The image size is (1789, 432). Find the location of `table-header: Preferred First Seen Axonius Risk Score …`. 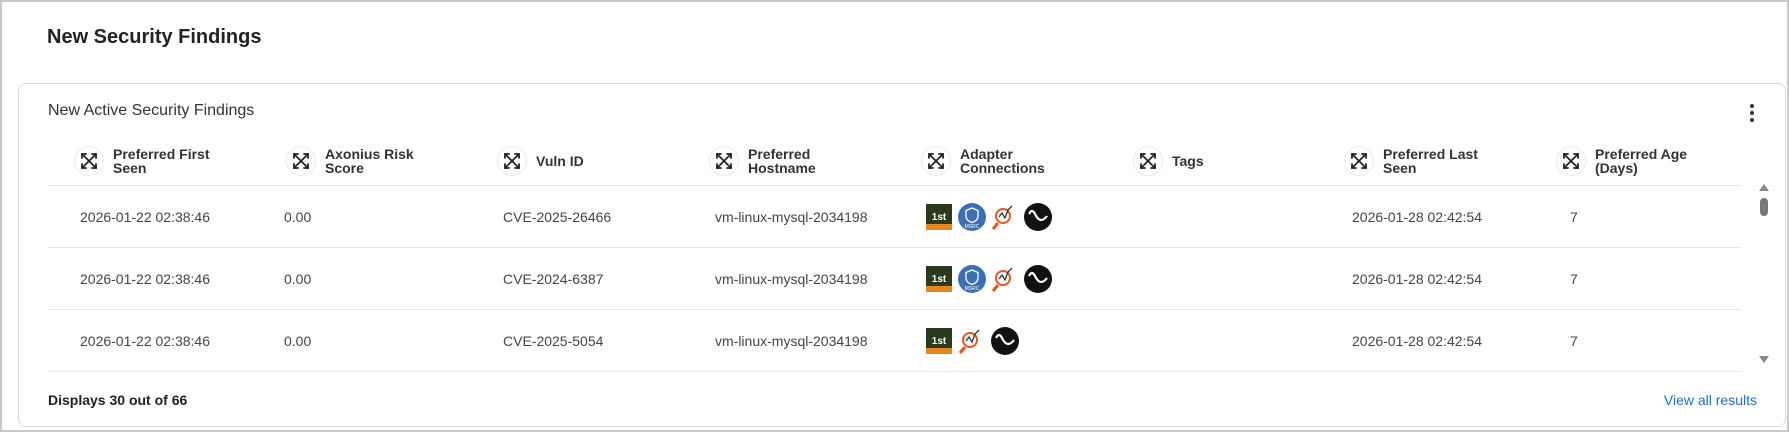

table-header: Preferred First Seen Axonius Risk Score … is located at coordinates (894, 161).